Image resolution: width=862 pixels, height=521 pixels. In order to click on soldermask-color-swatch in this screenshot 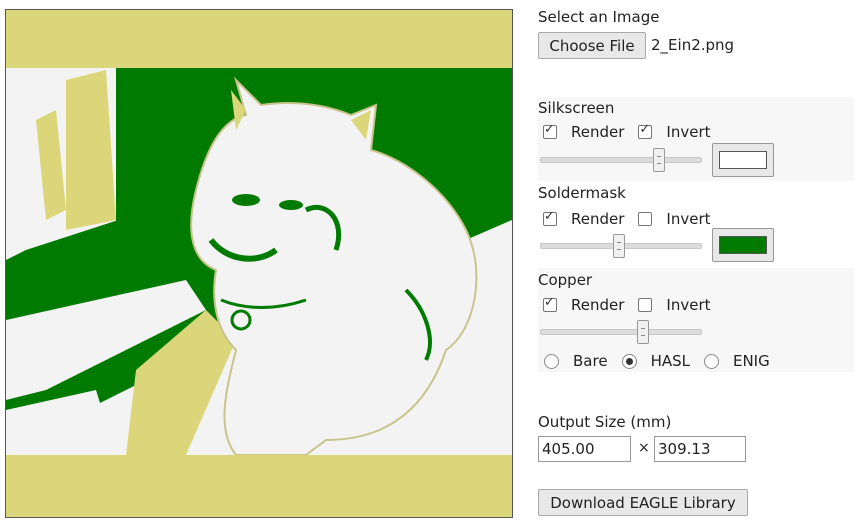, I will do `click(743, 245)`.